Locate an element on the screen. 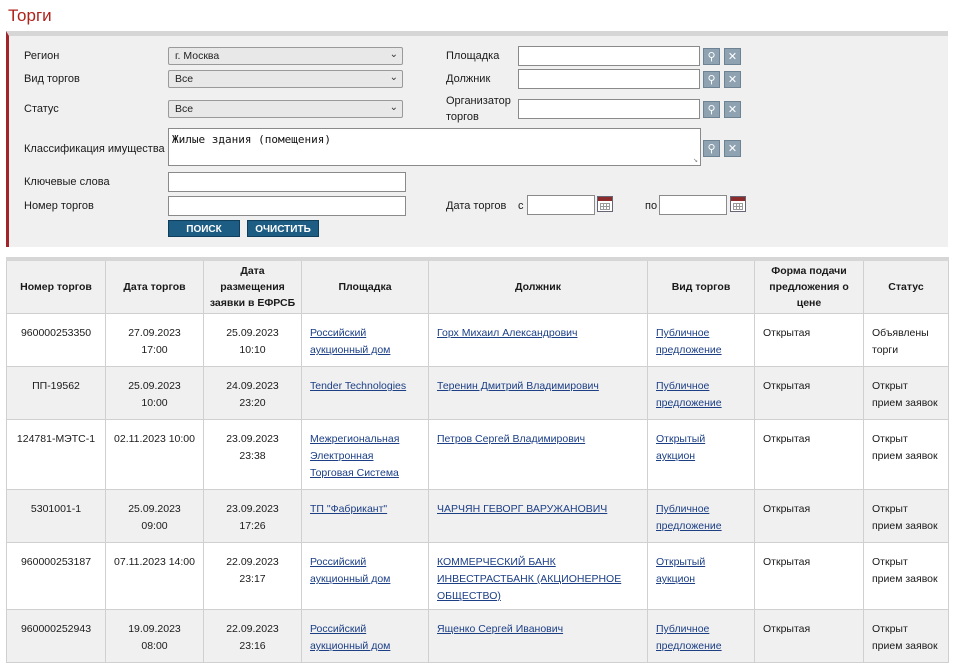  debtor-link: Горх Михаил Александрович is located at coordinates (507, 333).